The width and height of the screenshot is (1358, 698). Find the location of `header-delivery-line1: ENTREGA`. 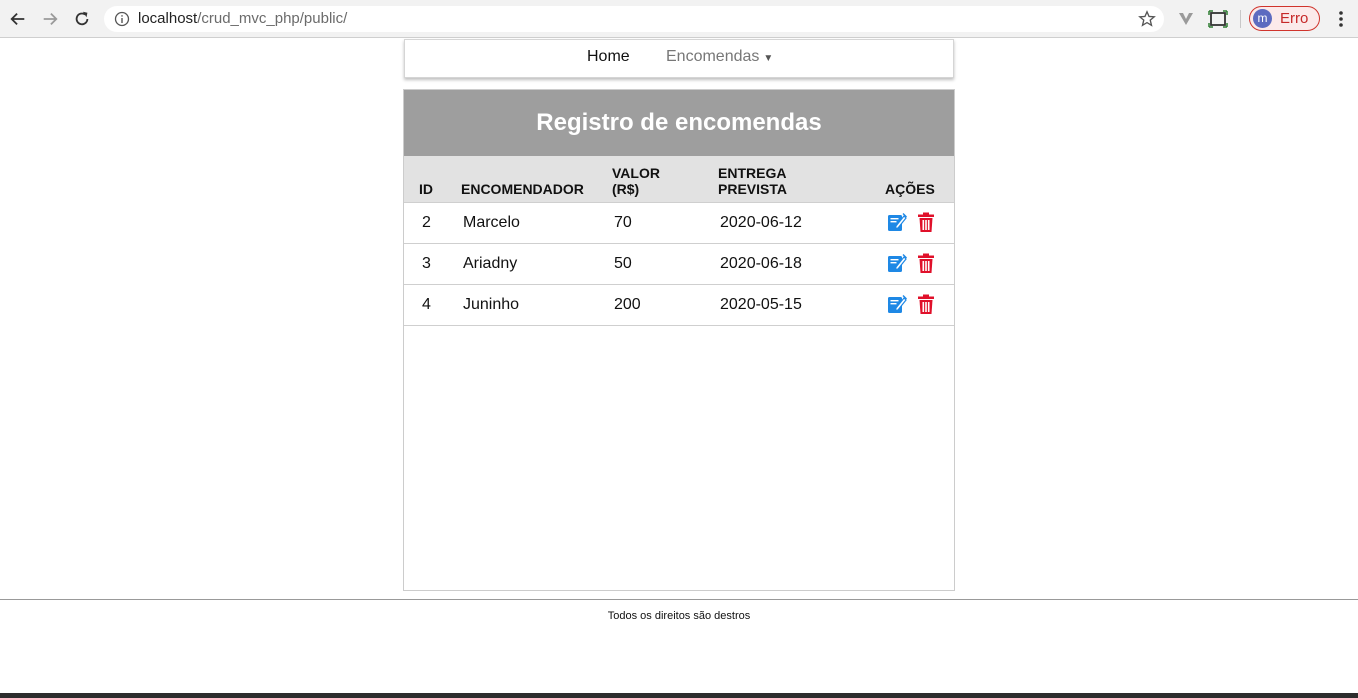

header-delivery-line1: ENTREGA is located at coordinates (752, 173).